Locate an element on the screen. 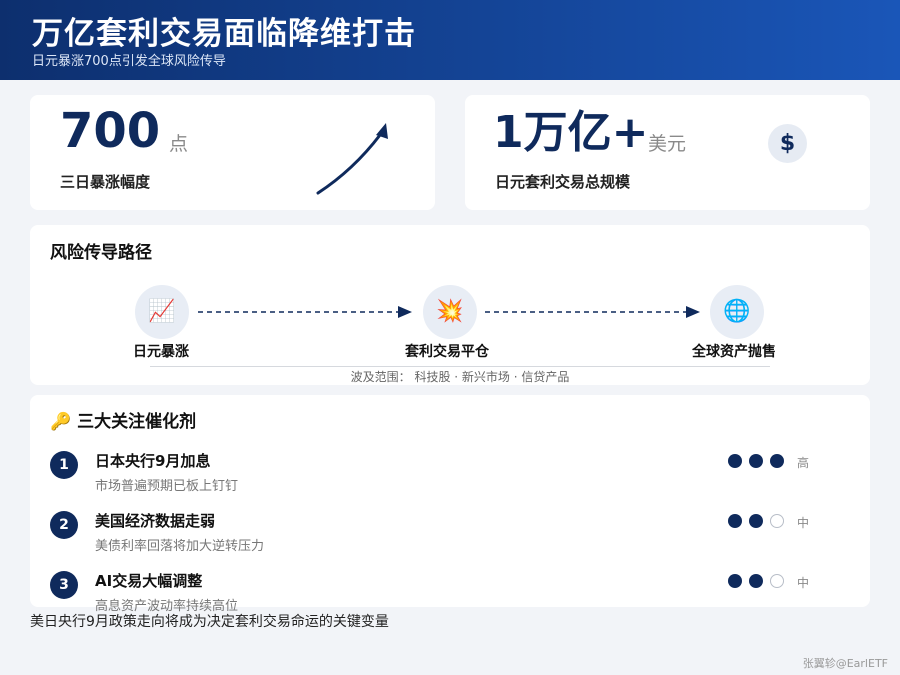 This screenshot has width=900, height=675. catalyst-title: 美国经济数据走弱 is located at coordinates (155, 521).